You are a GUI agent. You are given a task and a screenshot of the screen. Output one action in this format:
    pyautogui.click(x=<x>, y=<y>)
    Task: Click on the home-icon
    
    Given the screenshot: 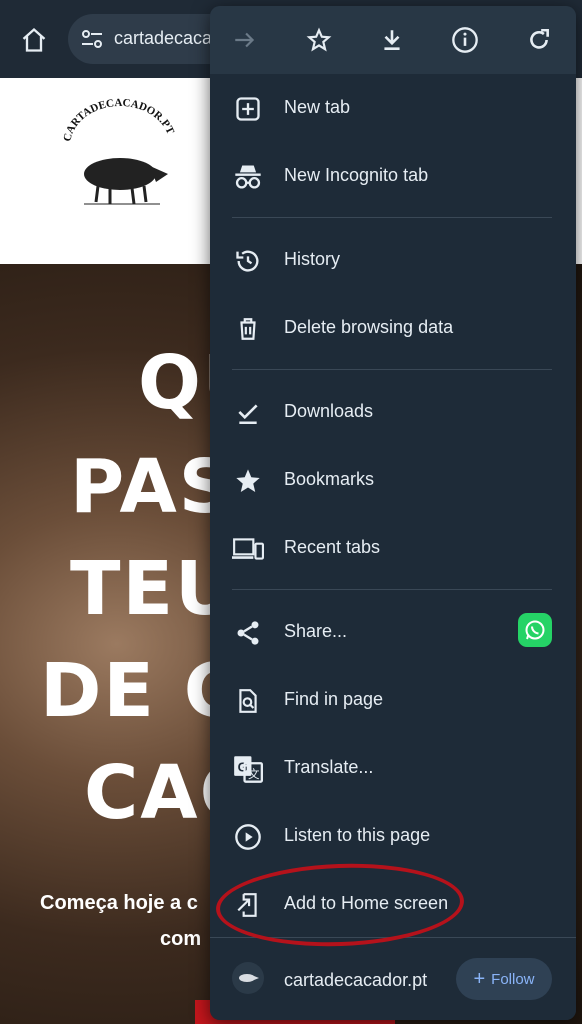 What is the action you would take?
    pyautogui.click(x=34, y=39)
    